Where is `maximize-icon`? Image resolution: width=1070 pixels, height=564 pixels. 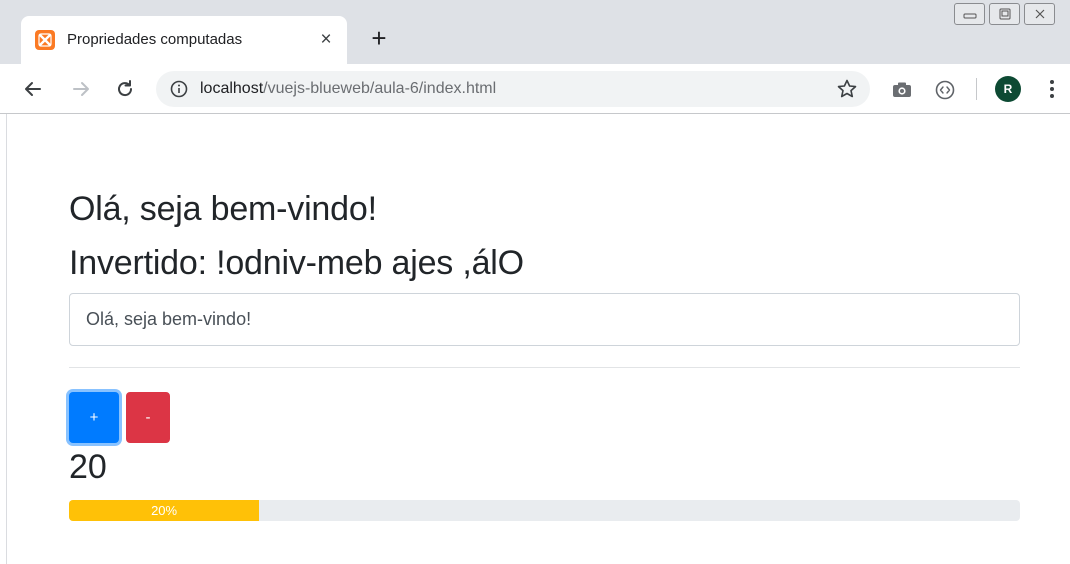 maximize-icon is located at coordinates (1004, 14).